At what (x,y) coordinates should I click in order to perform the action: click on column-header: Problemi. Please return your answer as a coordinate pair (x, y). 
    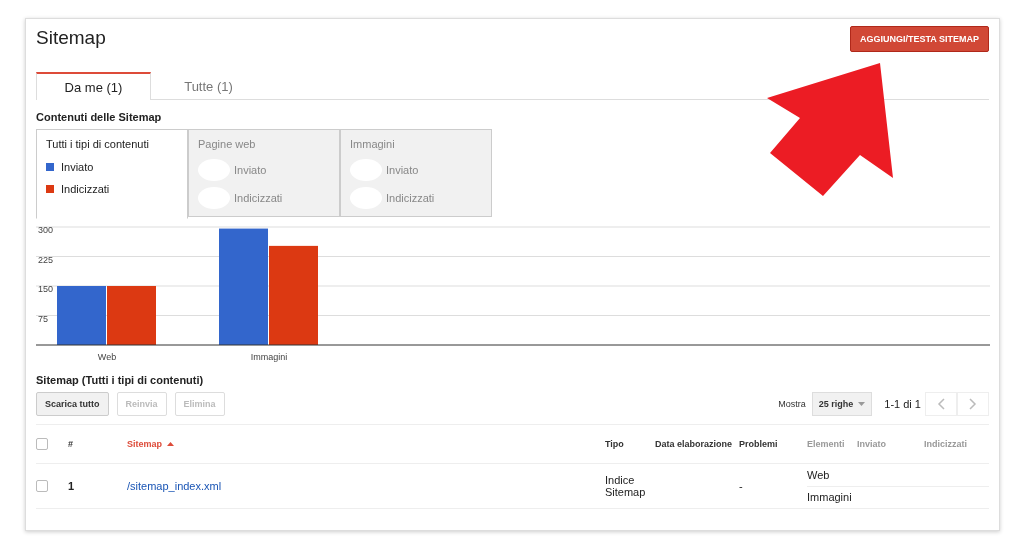
    Looking at the image, I should click on (773, 444).